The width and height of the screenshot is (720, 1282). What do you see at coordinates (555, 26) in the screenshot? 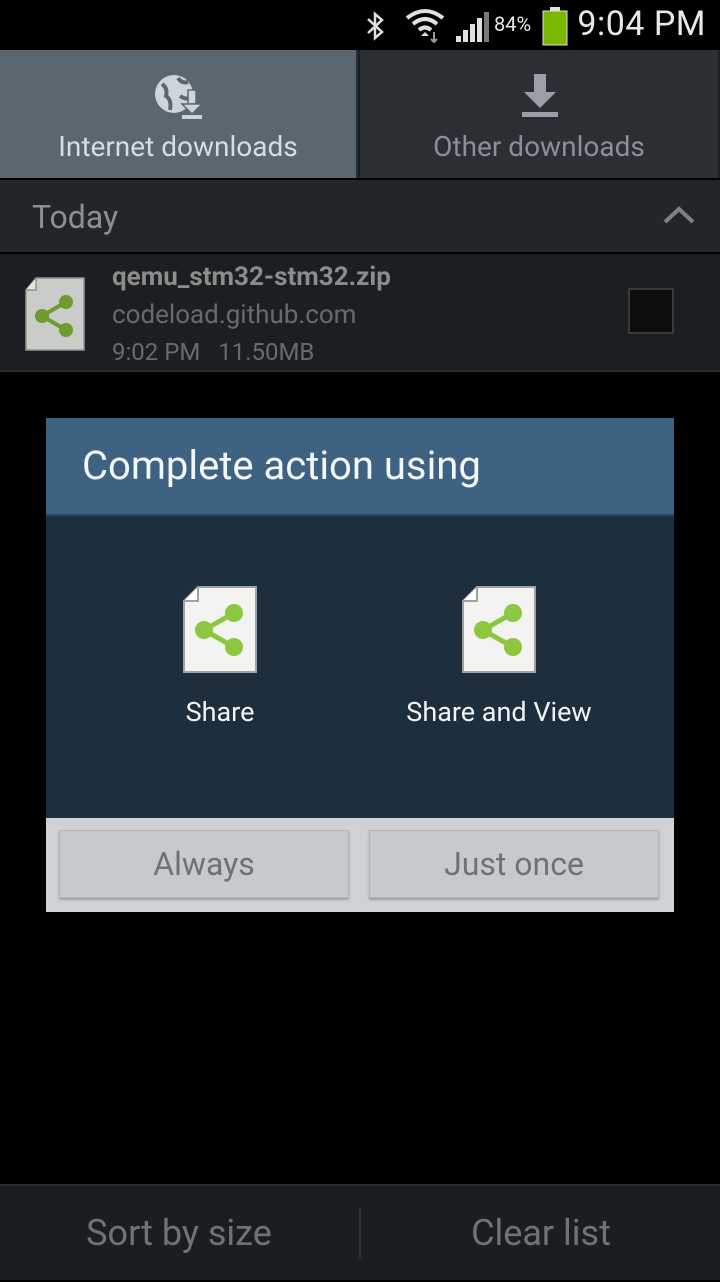
I see `battery-icon` at bounding box center [555, 26].